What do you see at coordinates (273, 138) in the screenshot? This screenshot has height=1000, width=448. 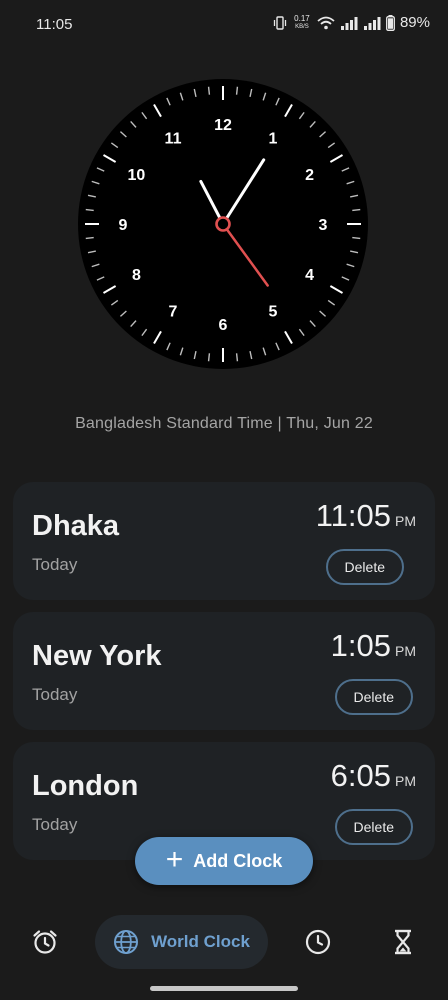 I see `clock-numeral: 1` at bounding box center [273, 138].